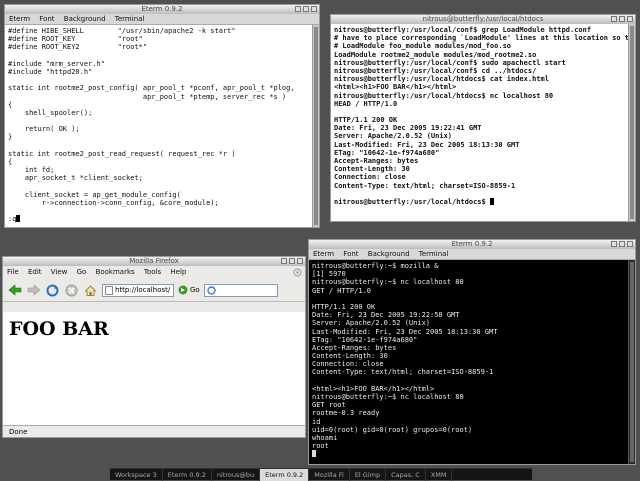 Image resolution: width=640 pixels, height=481 pixels. What do you see at coordinates (439, 474) in the screenshot?
I see `taskbar-item: XMM` at bounding box center [439, 474].